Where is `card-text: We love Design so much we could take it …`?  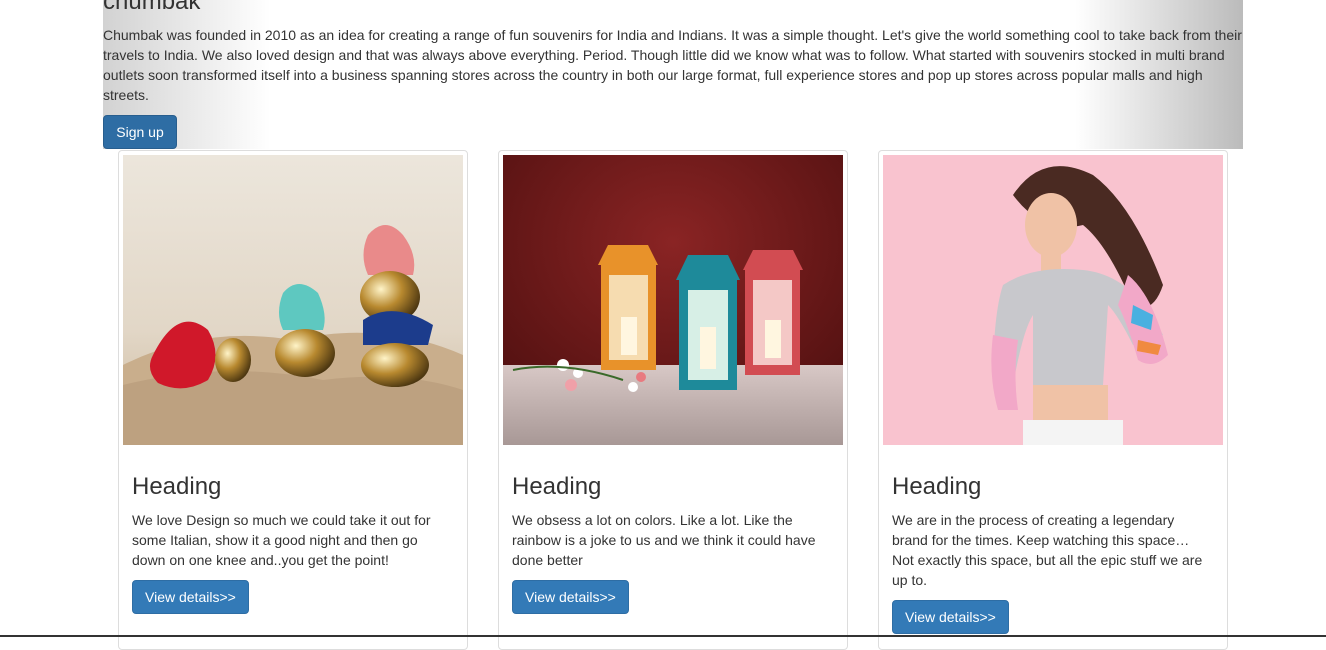
card-text: We love Design so much we could take it … is located at coordinates (281, 540).